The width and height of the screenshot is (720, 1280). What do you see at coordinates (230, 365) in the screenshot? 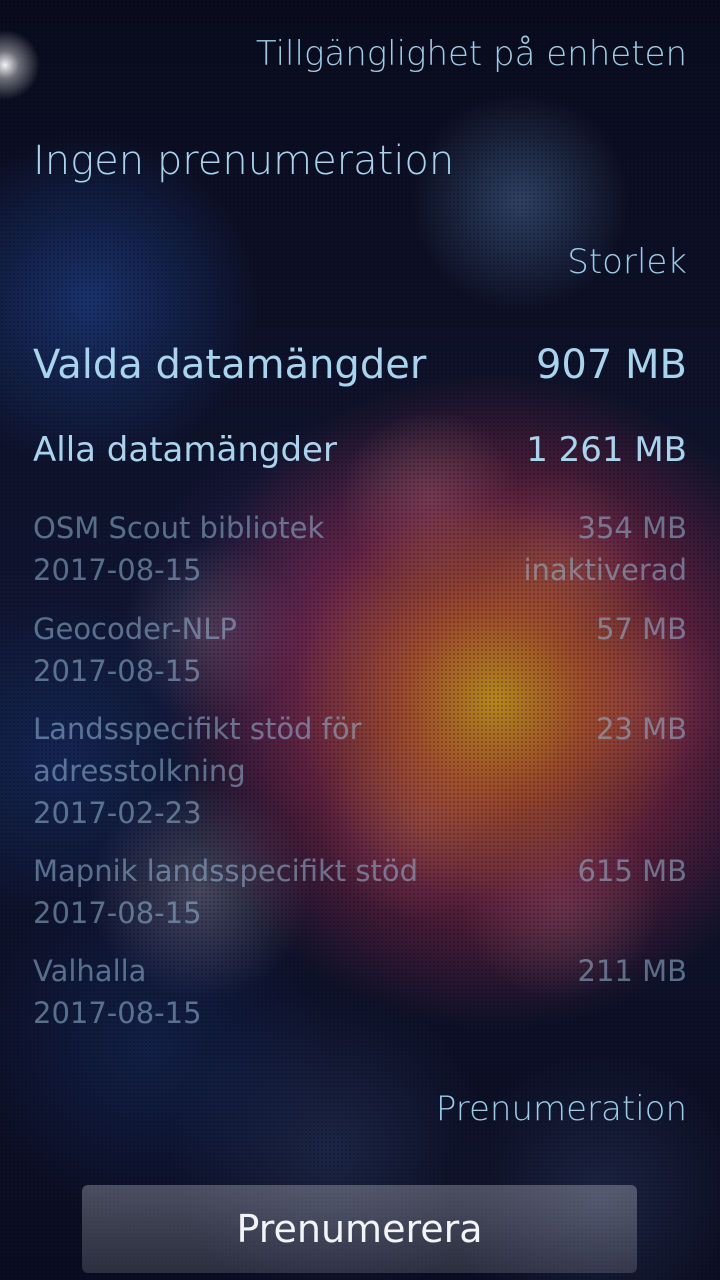
I see `selected-datasets-label: Valda datamängder` at bounding box center [230, 365].